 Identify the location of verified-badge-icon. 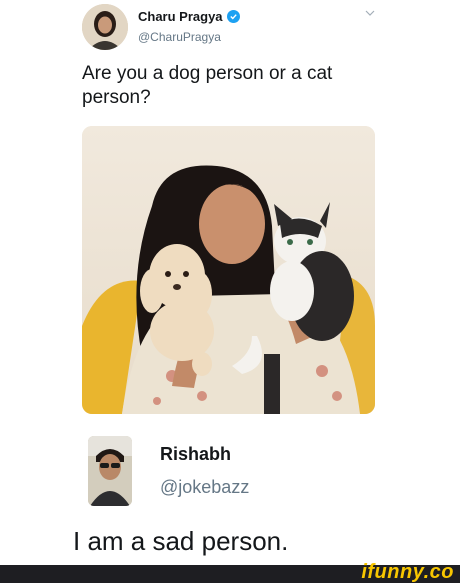
(233, 16).